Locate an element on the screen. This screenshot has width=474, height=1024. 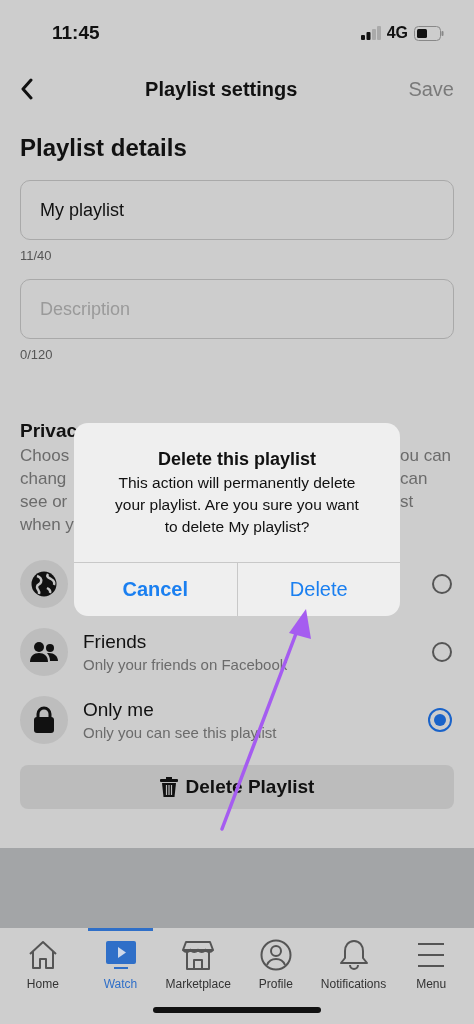
globe-icon is located at coordinates (44, 584).